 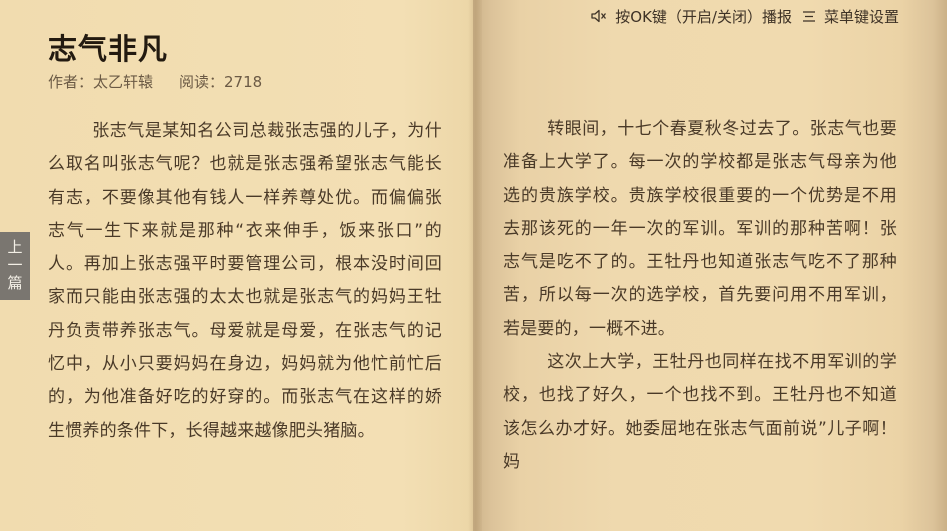 I want to click on author-label: 作者：太乙轩辕, so click(x=101, y=82).